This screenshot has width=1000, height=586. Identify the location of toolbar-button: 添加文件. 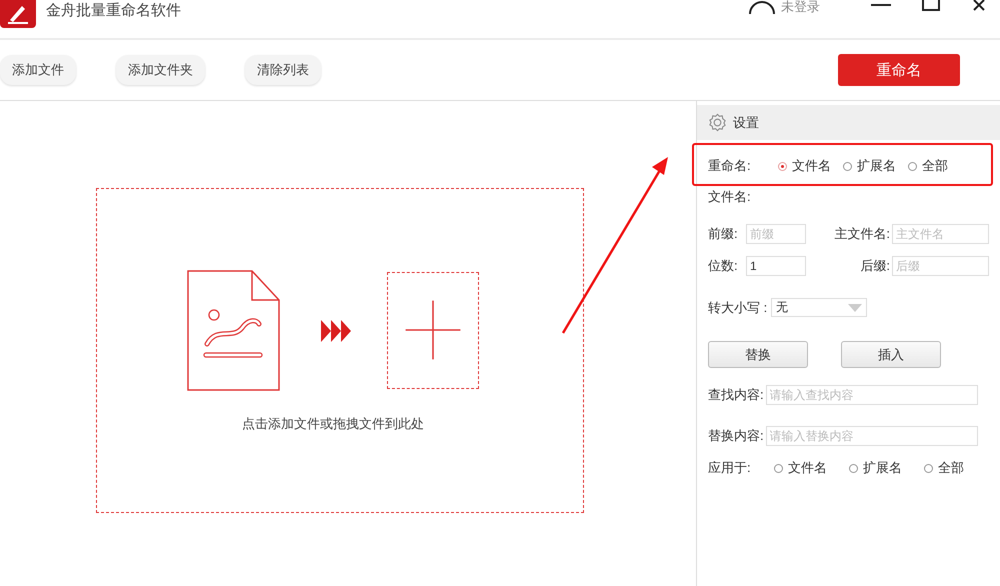
(38, 70).